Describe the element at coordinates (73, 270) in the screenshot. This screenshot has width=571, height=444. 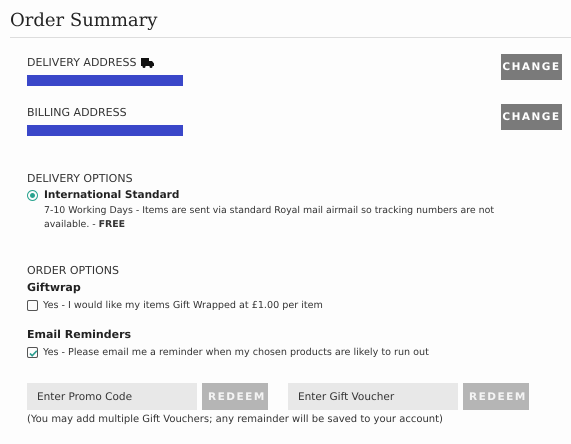
I see `section-heading: ORDER OPTIONS` at that location.